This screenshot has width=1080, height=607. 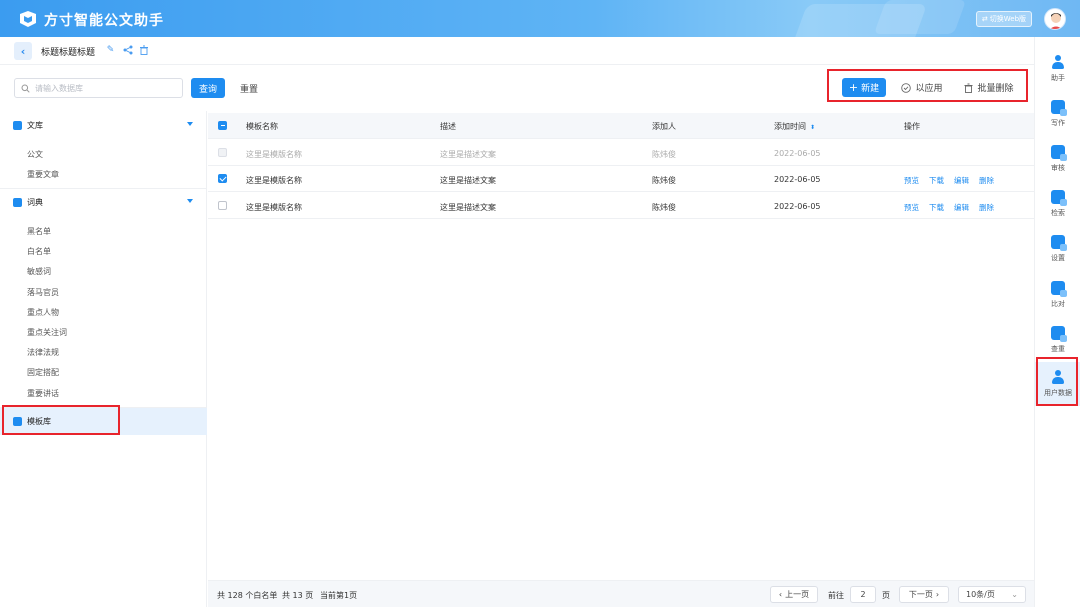 What do you see at coordinates (17, 202) in the screenshot?
I see `dictionary-icon` at bounding box center [17, 202].